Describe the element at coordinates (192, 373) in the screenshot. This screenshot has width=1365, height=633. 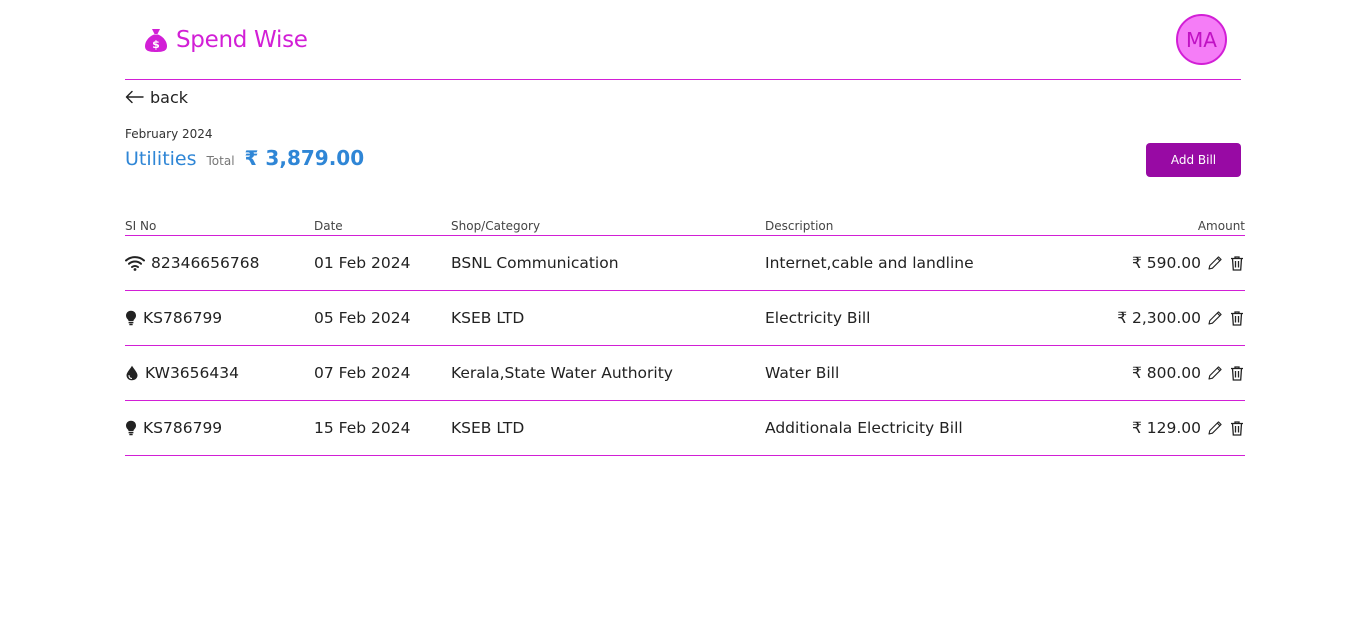
I see `si-number: KW3656434` at that location.